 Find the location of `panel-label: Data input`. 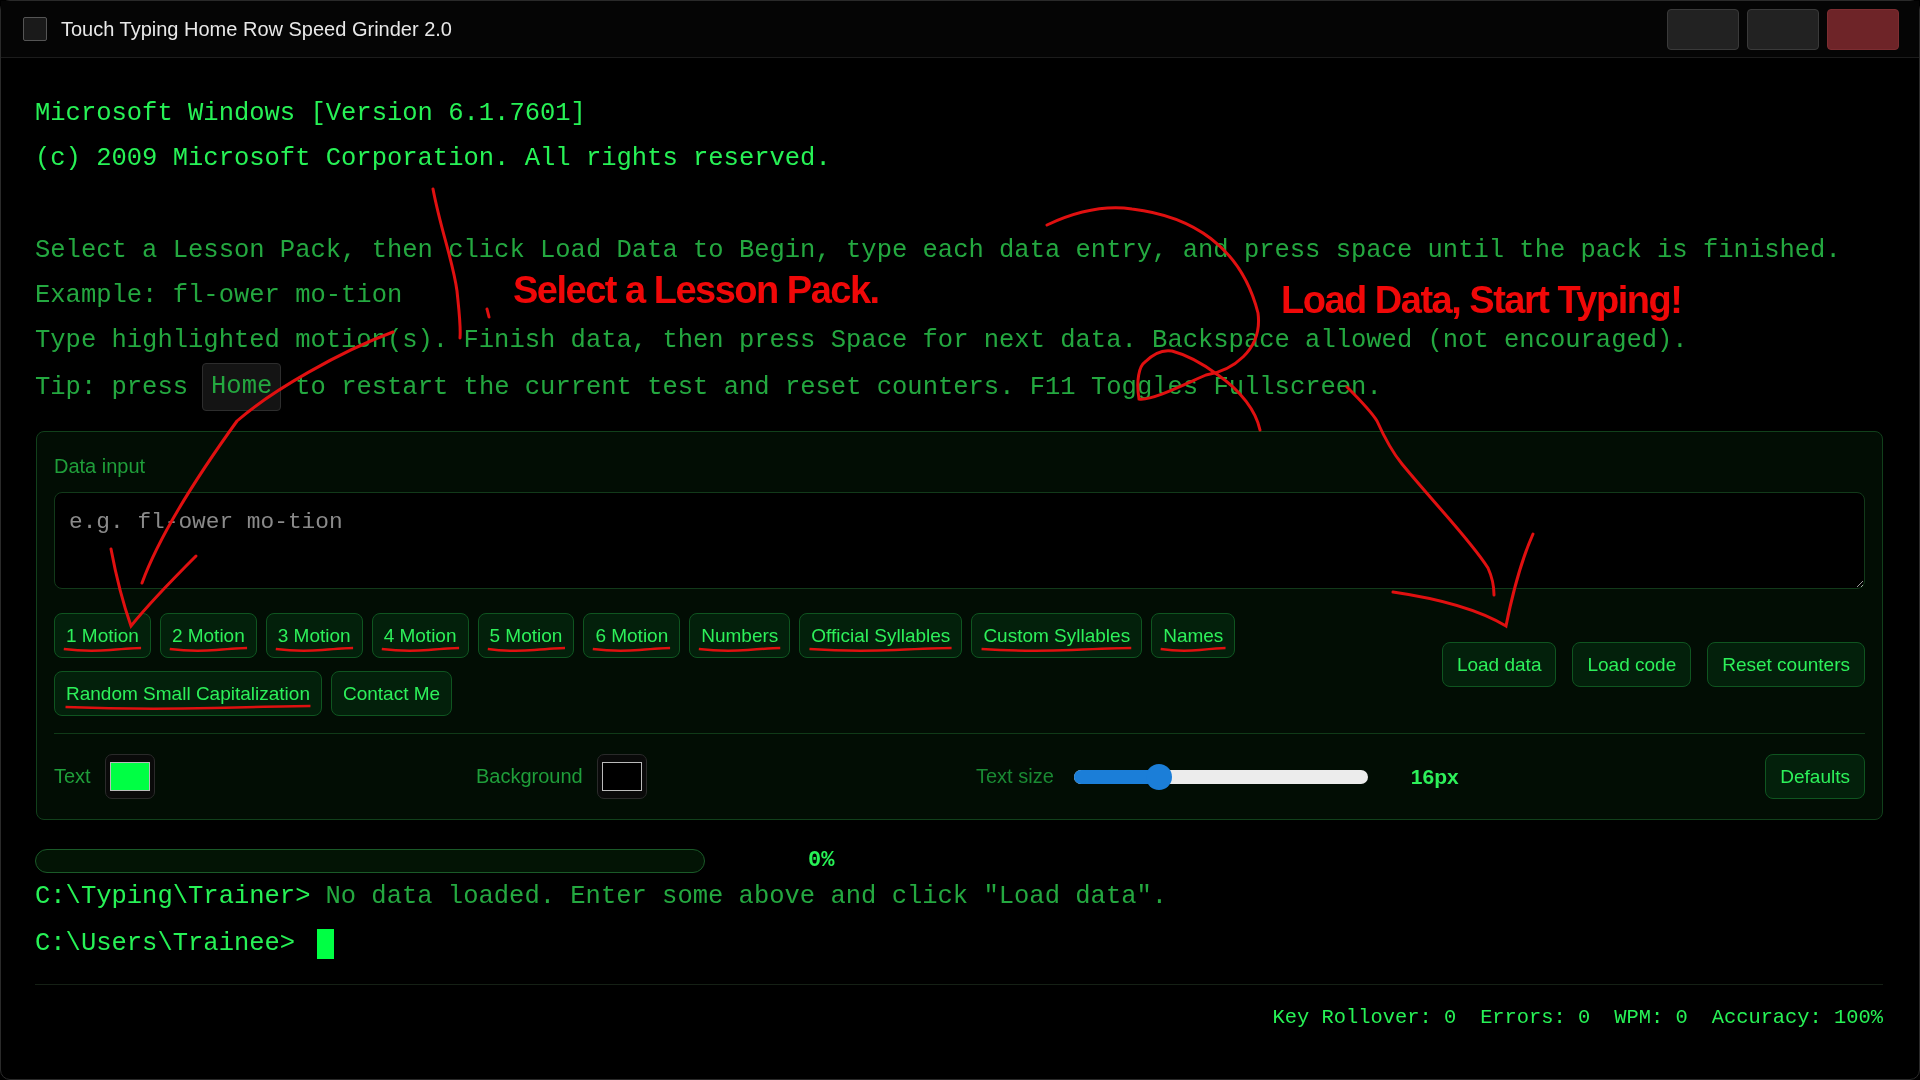

panel-label: Data input is located at coordinates (100, 466).